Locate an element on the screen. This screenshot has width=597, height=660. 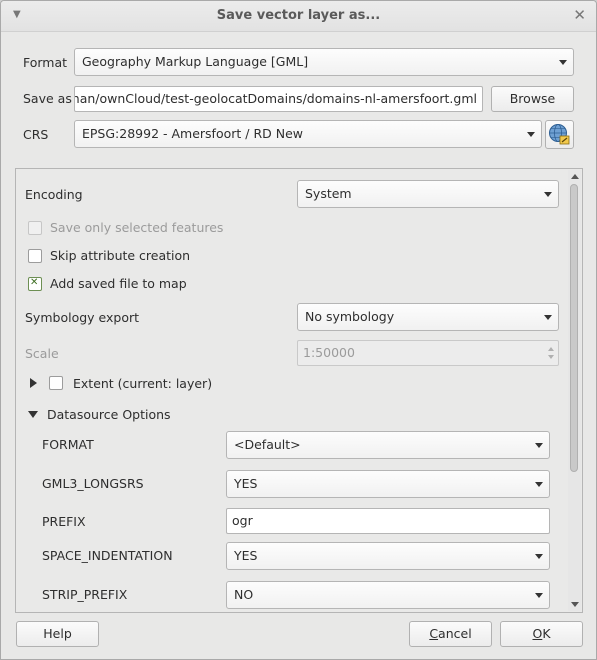
ds-format-select: <Default> is located at coordinates (388, 445).